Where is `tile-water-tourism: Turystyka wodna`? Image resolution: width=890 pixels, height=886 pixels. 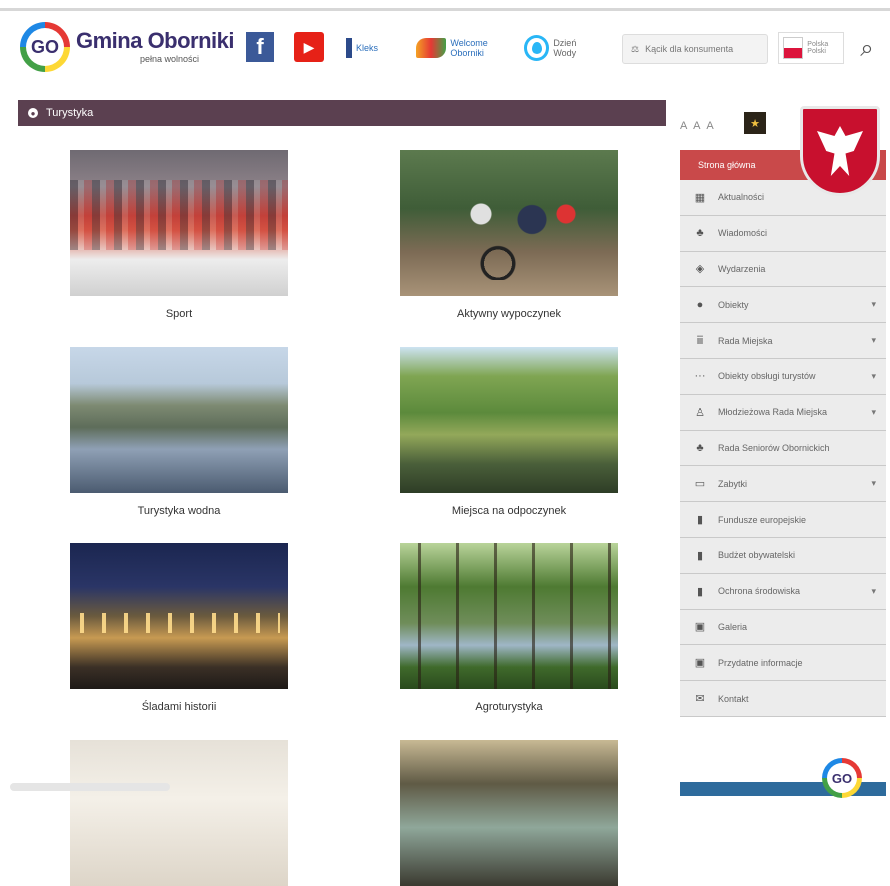
tile-water-tourism: Turystyka wodna is located at coordinates (179, 432).